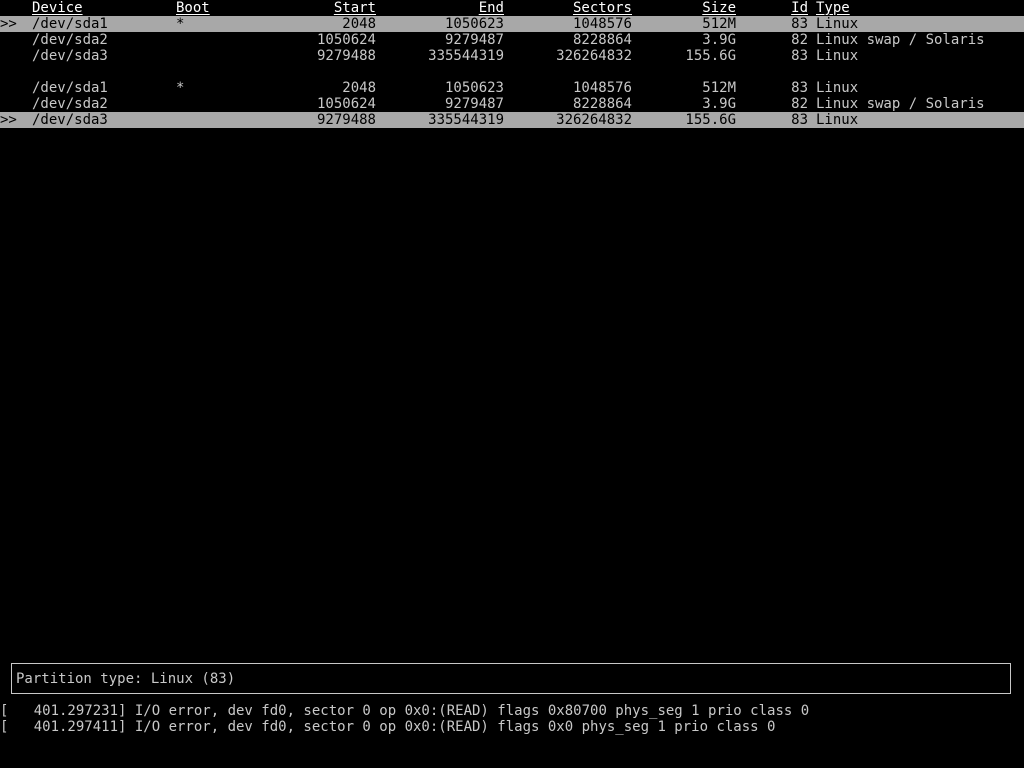 The height and width of the screenshot is (768, 1024). What do you see at coordinates (491, 8) in the screenshot?
I see `header-end: End` at bounding box center [491, 8].